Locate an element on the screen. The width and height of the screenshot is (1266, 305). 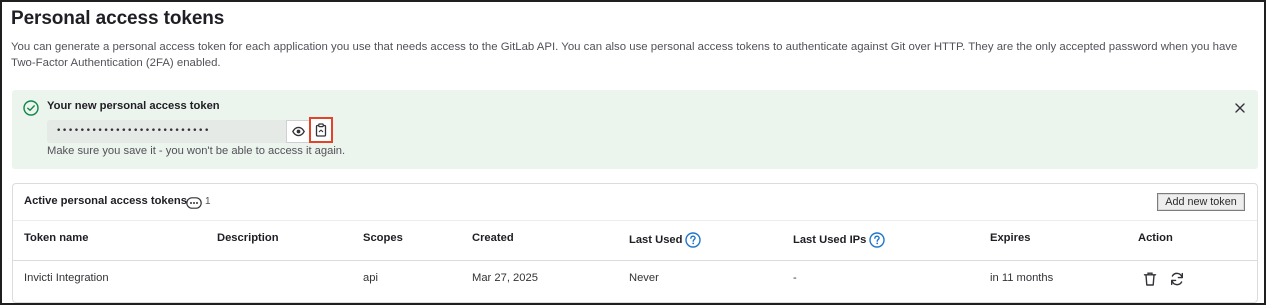
token-count-icon is located at coordinates (194, 203).